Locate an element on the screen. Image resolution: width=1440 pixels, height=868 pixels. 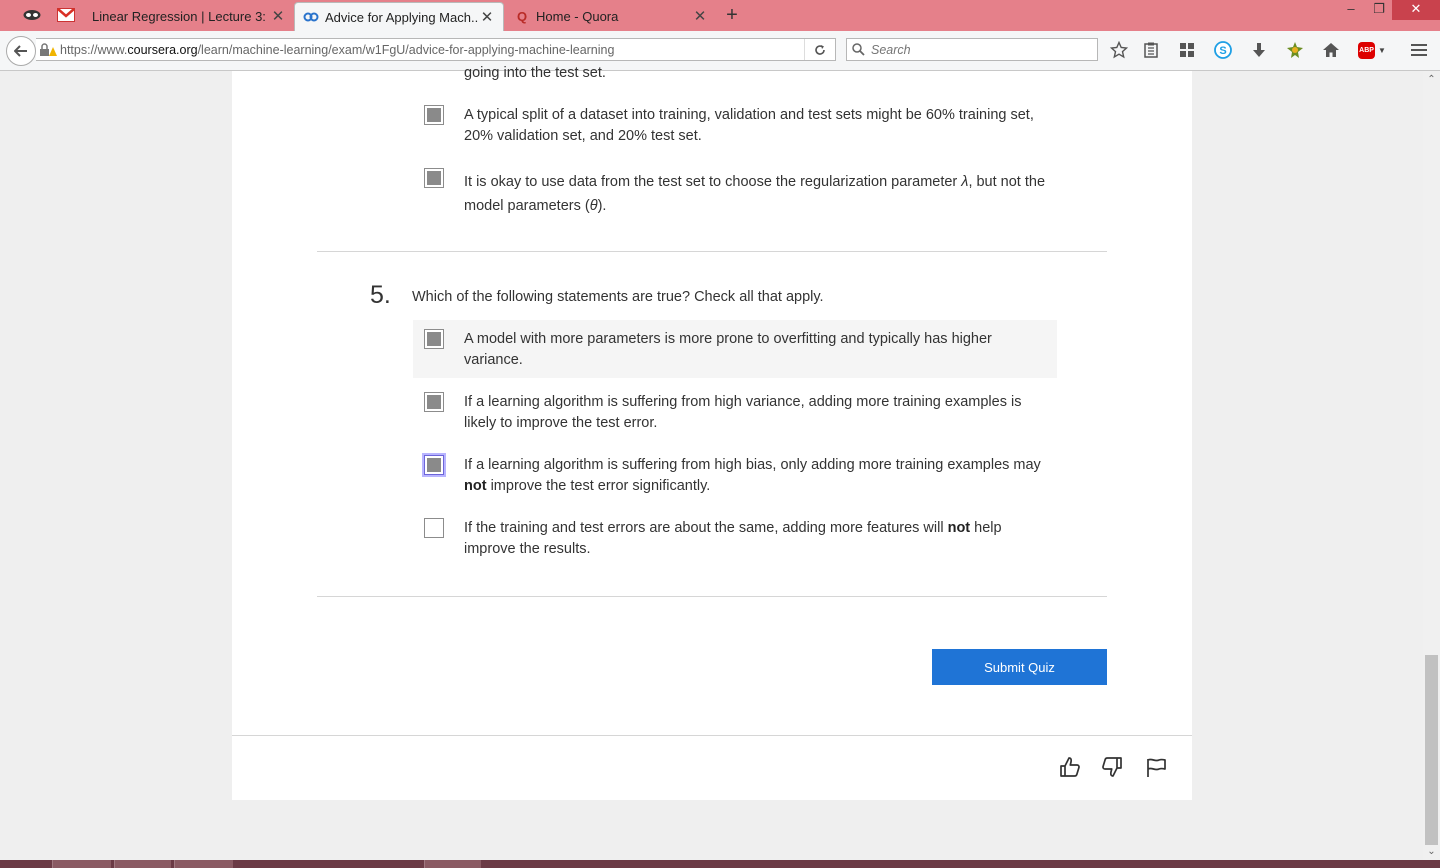
clipboard-icon is located at coordinates (1151, 50).